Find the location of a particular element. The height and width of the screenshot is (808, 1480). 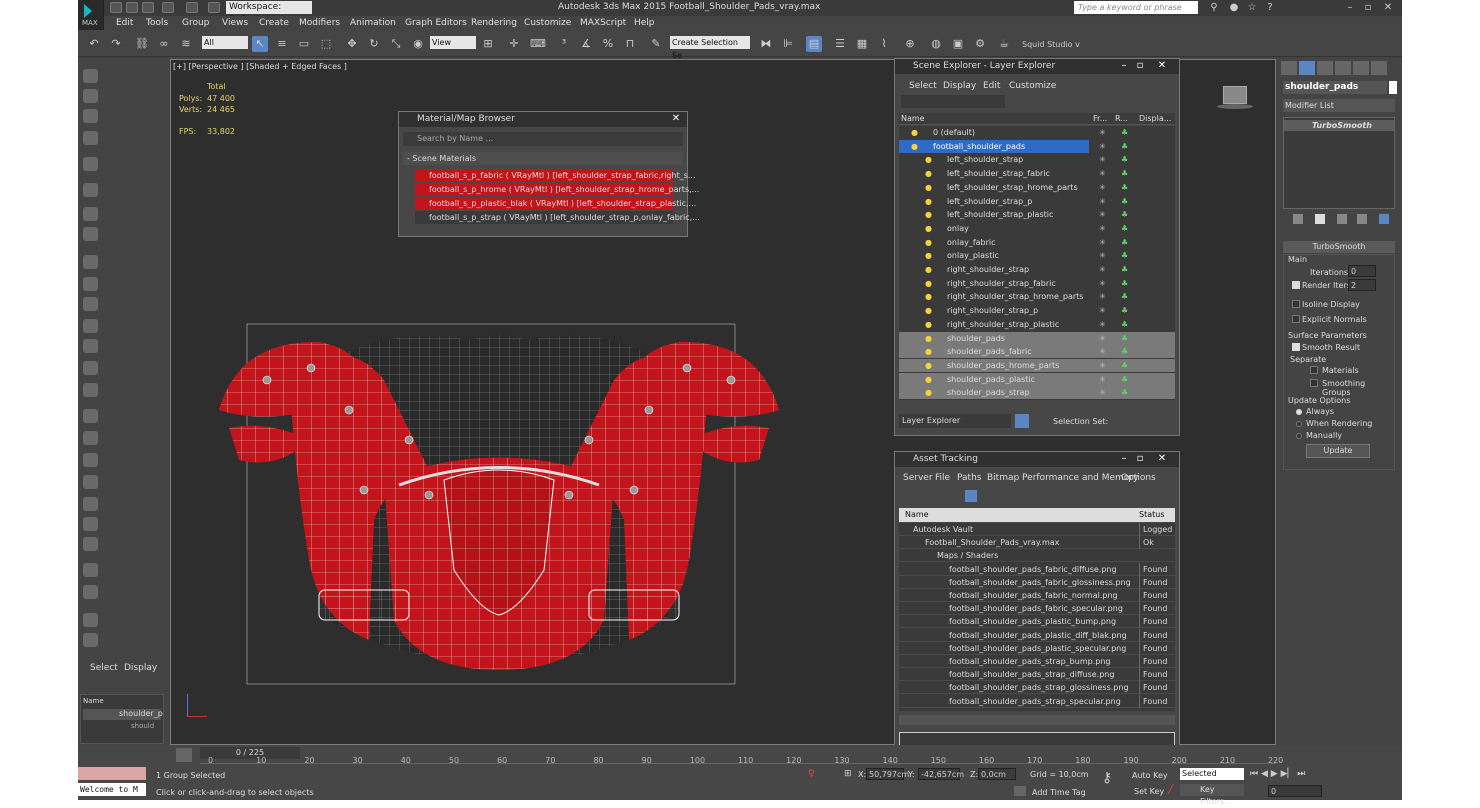

hierarchy-tab-icon is located at coordinates (1325, 68).